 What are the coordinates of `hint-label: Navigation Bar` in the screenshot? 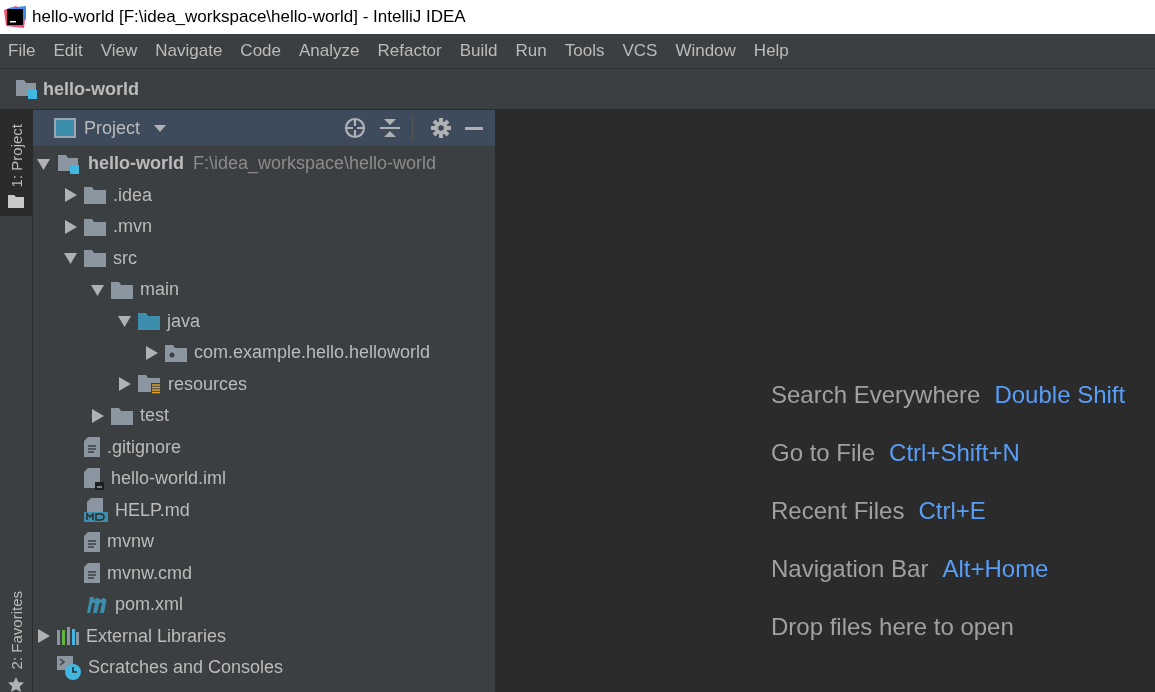 It's located at (850, 569).